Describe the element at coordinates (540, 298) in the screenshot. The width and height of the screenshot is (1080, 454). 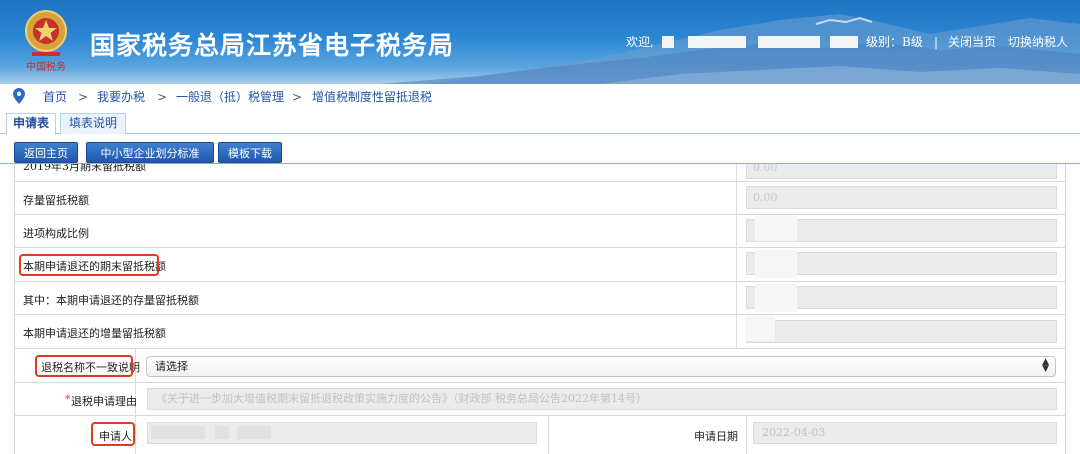
I see `form-row: 其中：本期申请退还的存量留抵税额` at that location.